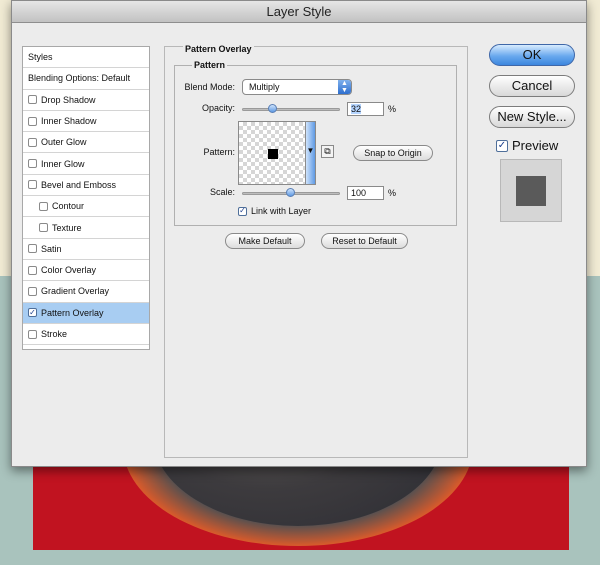  I want to click on pattern-label: Pattern:, so click(219, 152).